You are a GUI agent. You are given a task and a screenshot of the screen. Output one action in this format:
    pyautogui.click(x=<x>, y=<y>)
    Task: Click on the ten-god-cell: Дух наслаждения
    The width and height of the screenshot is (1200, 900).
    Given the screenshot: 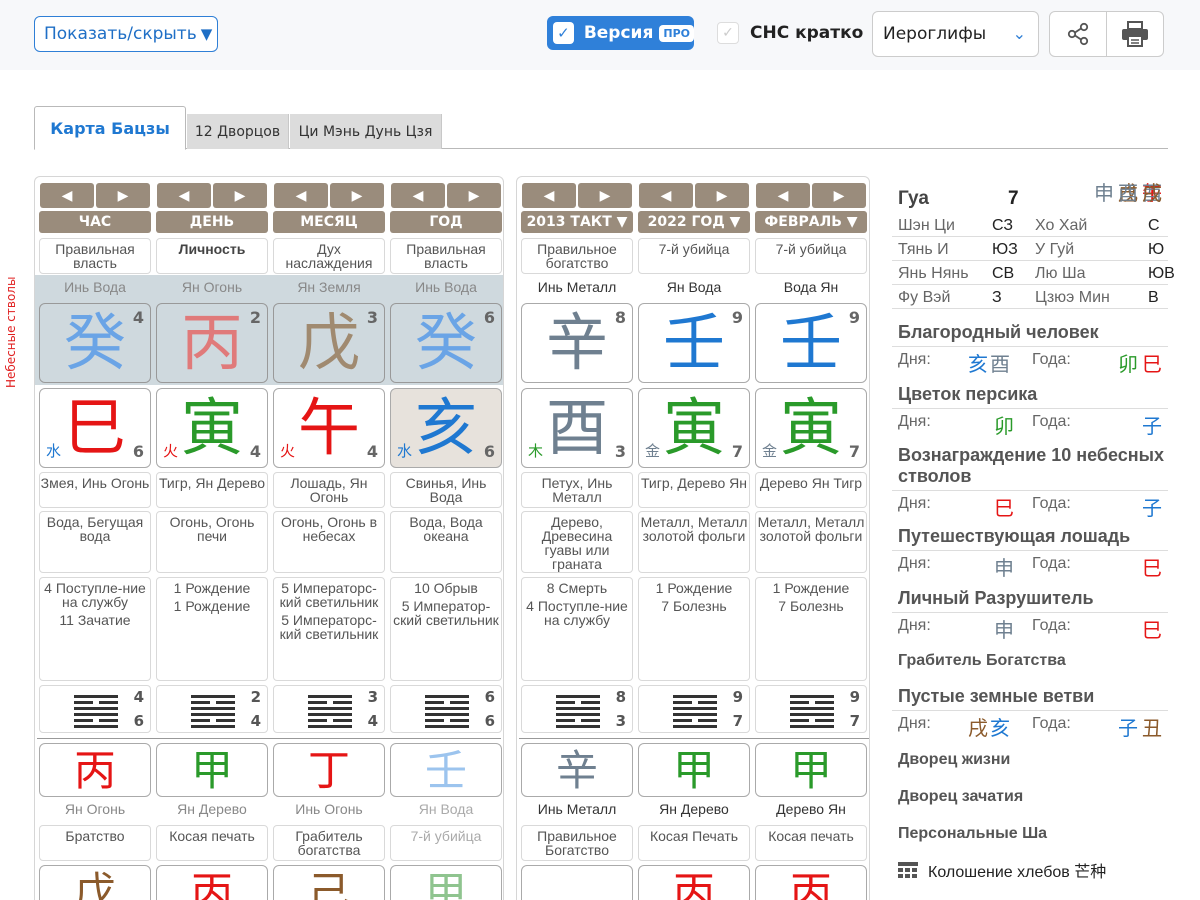 What is the action you would take?
    pyautogui.click(x=329, y=256)
    